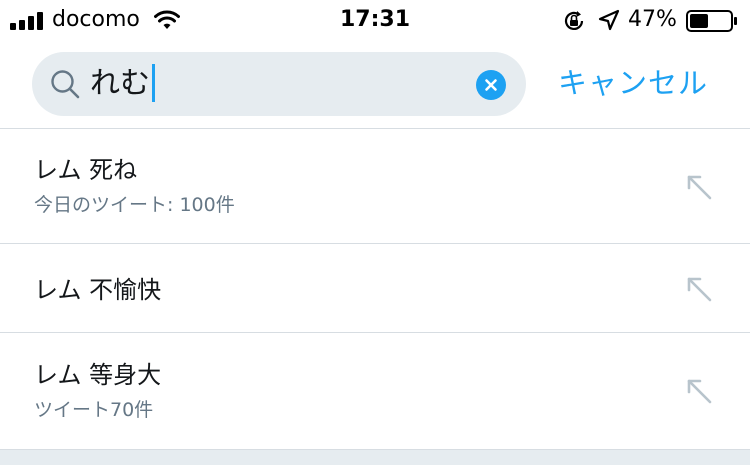 The height and width of the screenshot is (465, 750). What do you see at coordinates (98, 290) in the screenshot?
I see `suggestion-title: レム 不愉快` at bounding box center [98, 290].